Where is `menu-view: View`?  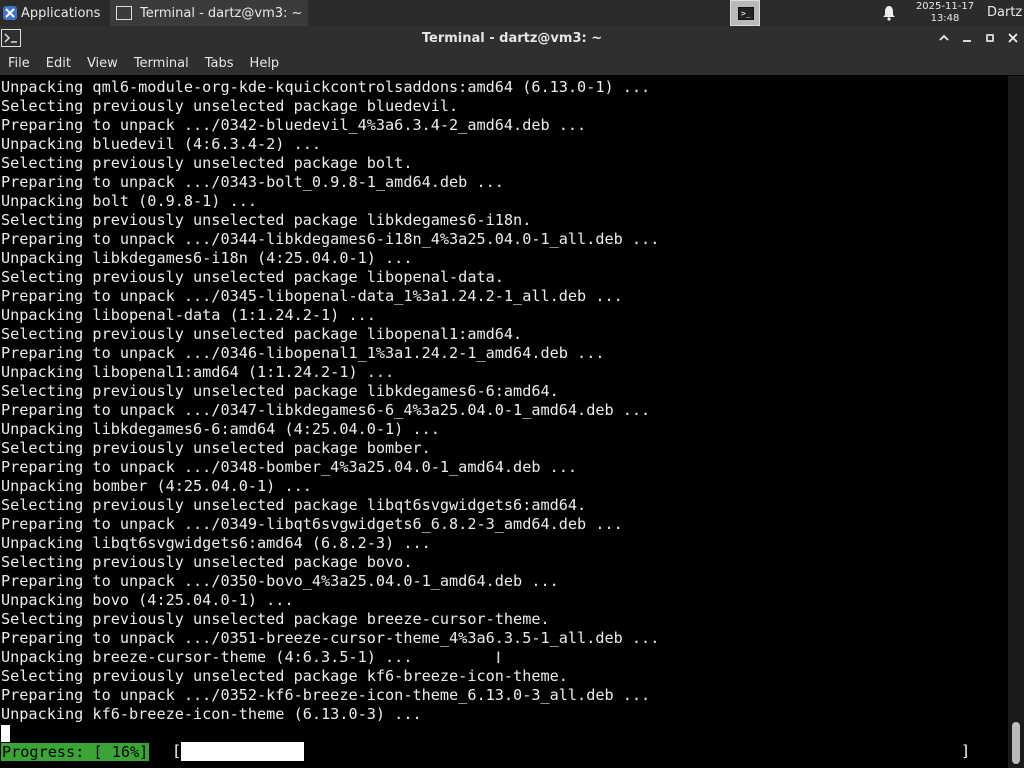
menu-view: View is located at coordinates (102, 63).